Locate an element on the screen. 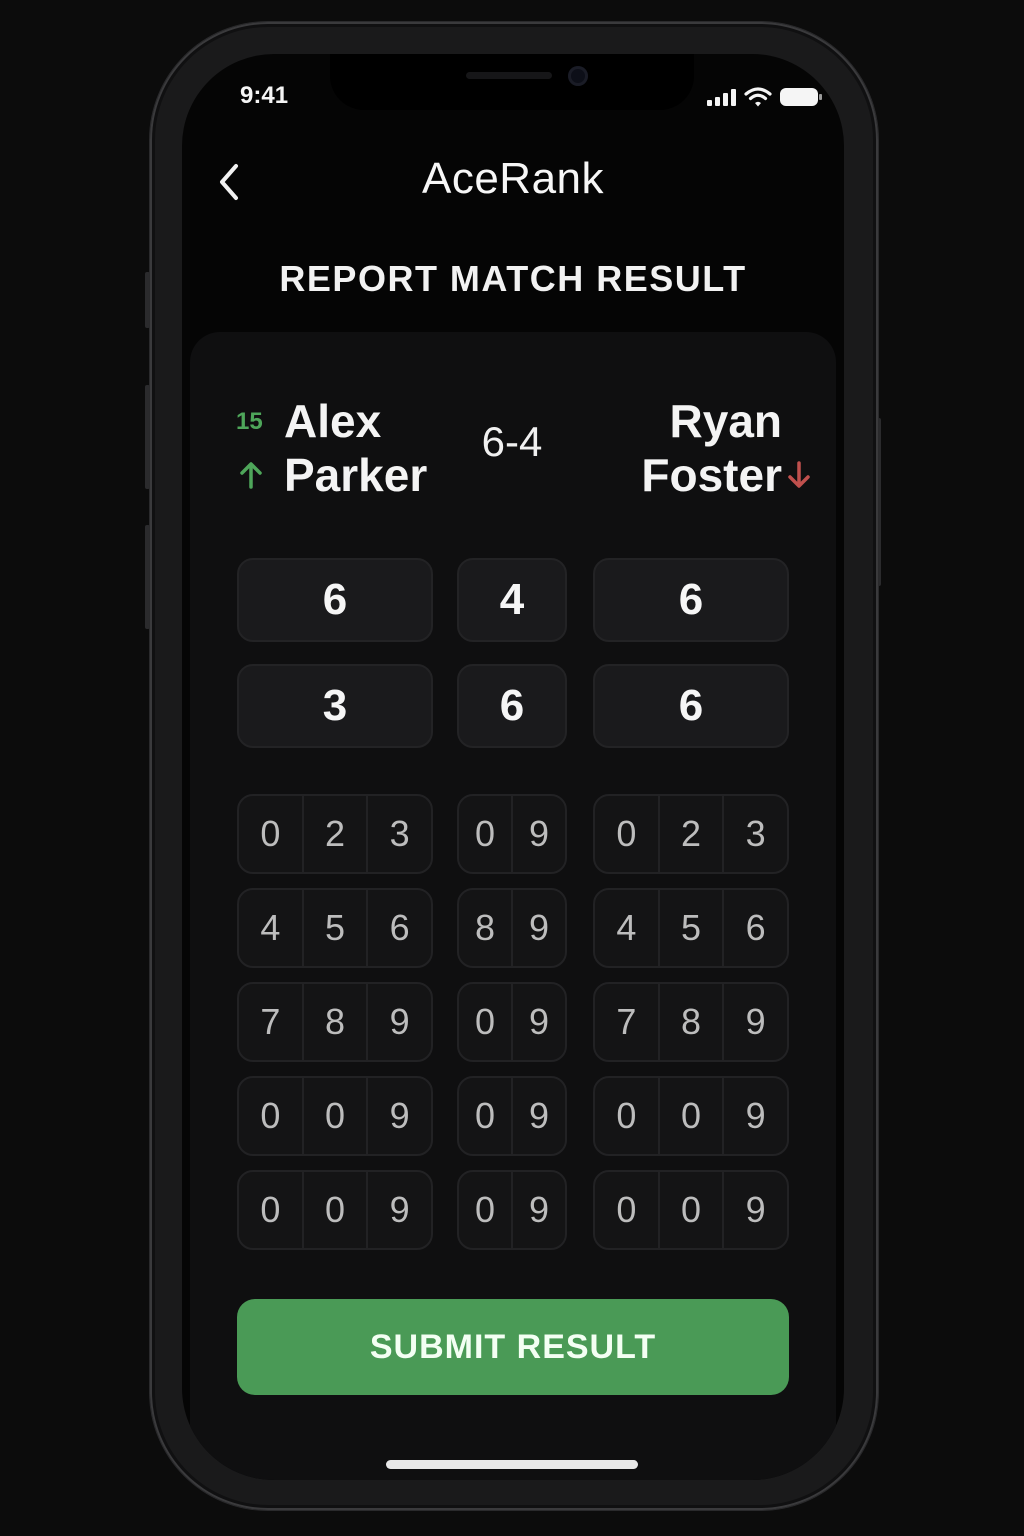 This screenshot has height=1536, width=1024. player2-first-name: Ryan is located at coordinates (725, 421).